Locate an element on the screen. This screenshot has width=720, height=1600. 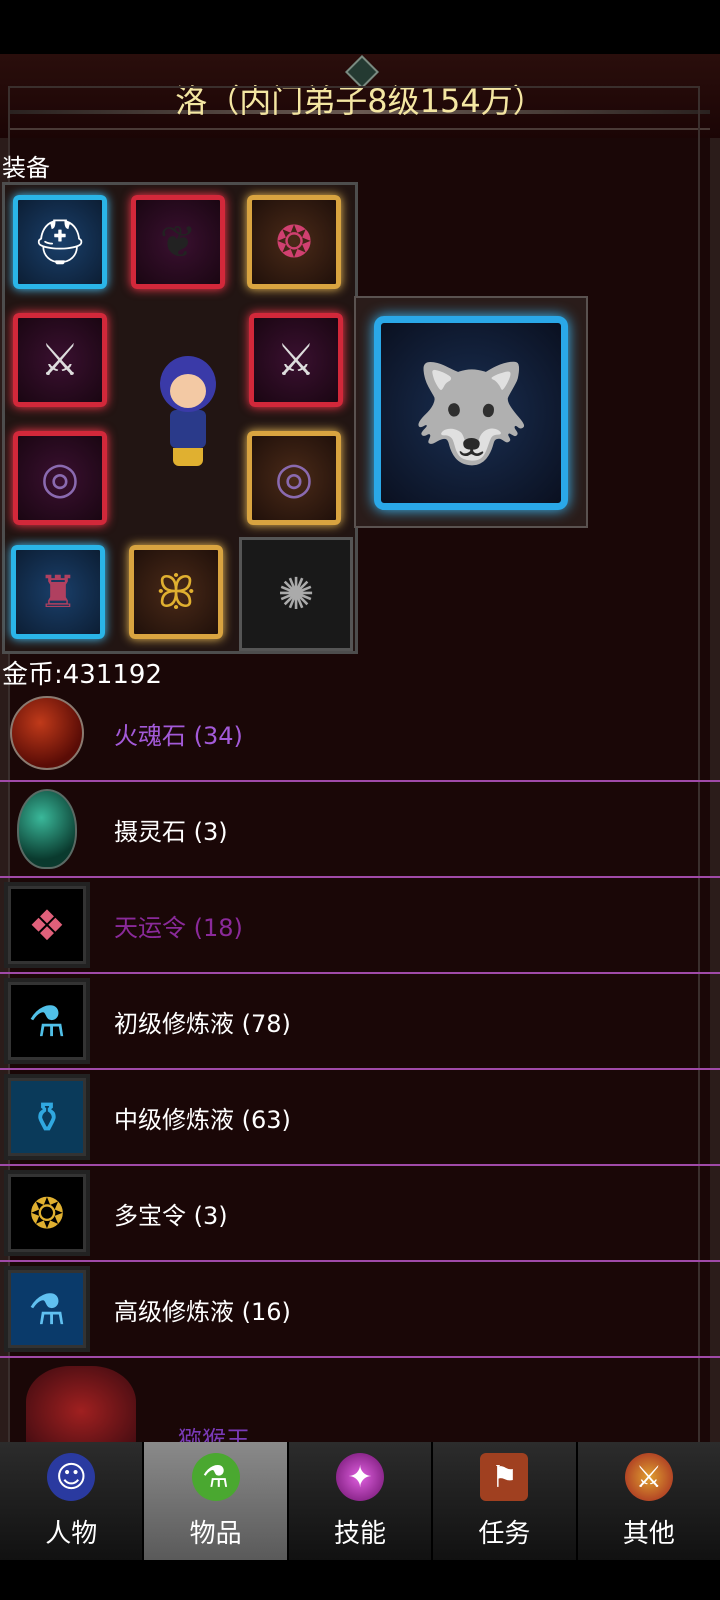
character-icon: ☺ is located at coordinates (71, 1477).